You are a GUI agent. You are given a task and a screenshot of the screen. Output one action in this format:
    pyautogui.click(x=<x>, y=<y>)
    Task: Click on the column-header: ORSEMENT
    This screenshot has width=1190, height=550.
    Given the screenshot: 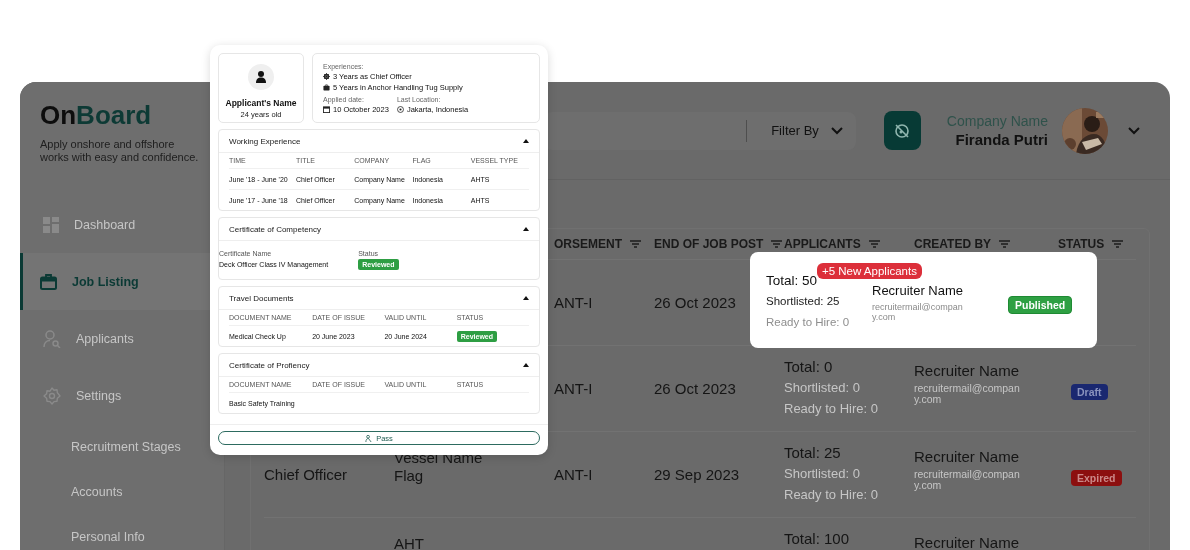 What is the action you would take?
    pyautogui.click(x=588, y=244)
    